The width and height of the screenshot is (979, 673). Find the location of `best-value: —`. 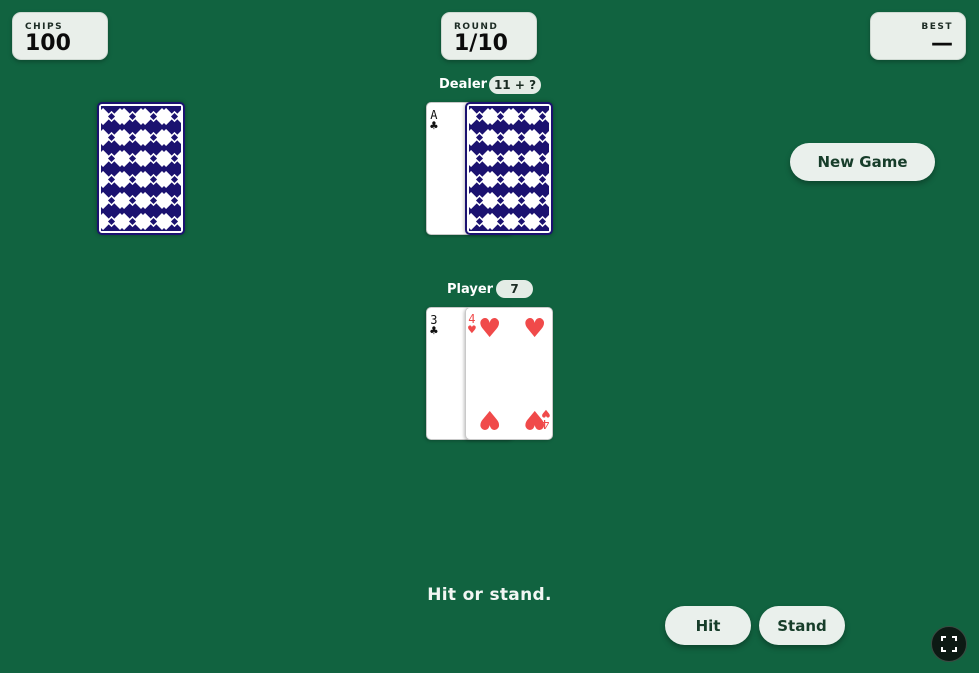

best-value: — is located at coordinates (942, 43).